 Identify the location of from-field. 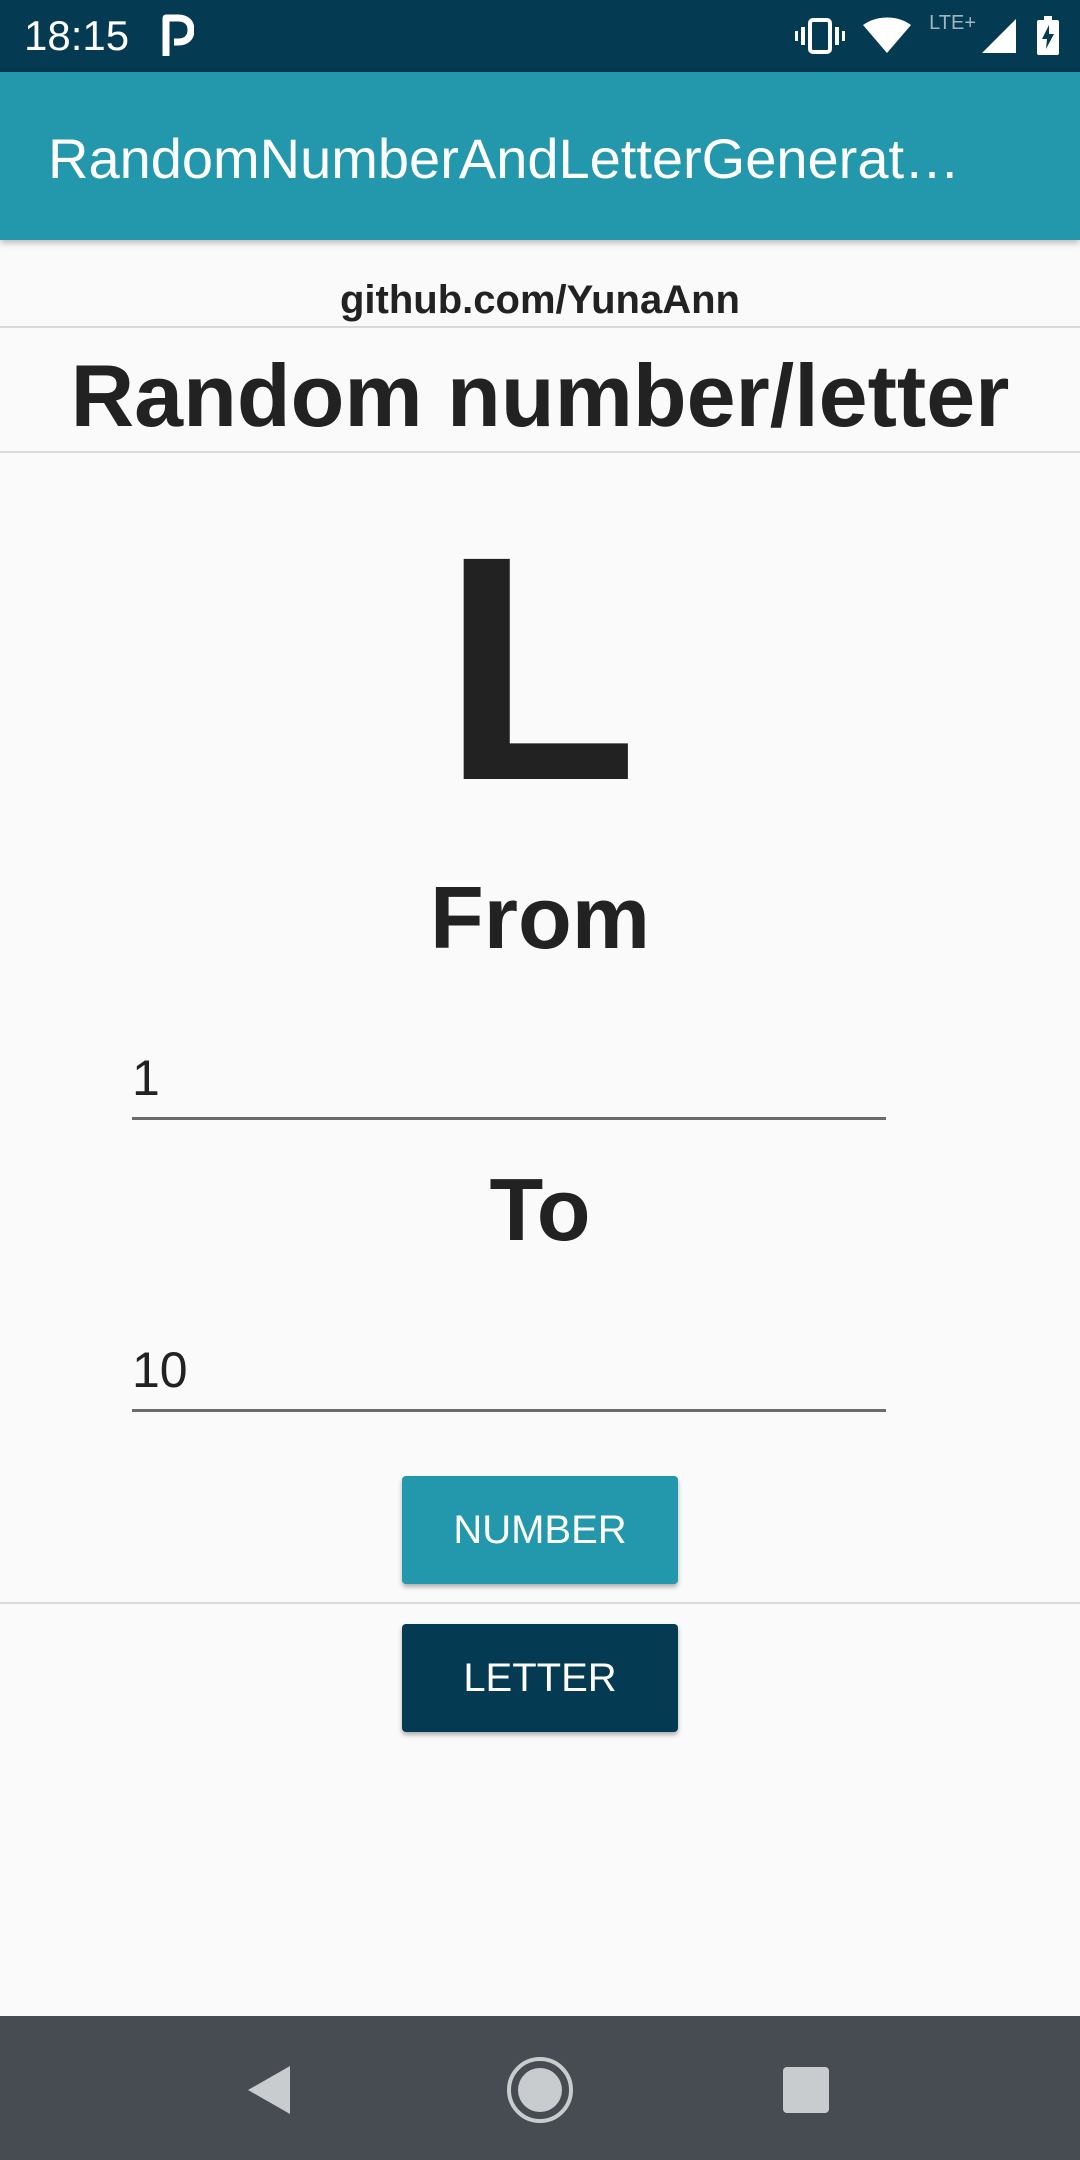
(509, 1080).